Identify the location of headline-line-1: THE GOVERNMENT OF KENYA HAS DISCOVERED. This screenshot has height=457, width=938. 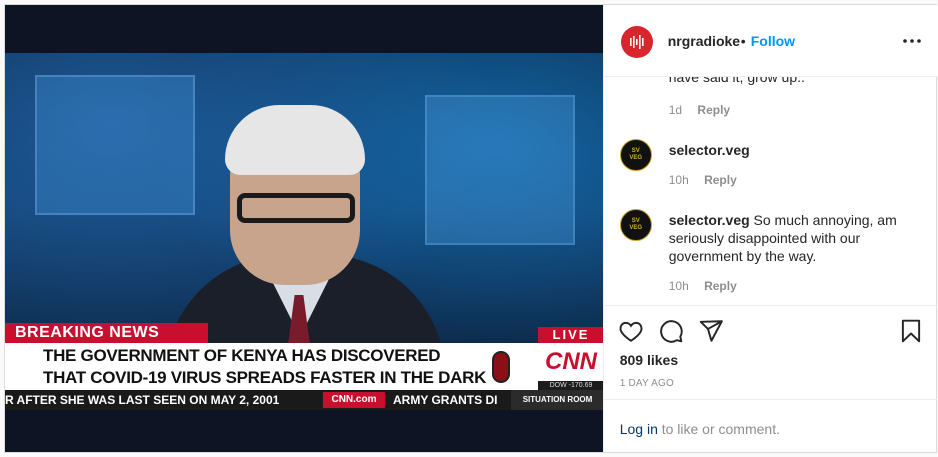
(242, 355).